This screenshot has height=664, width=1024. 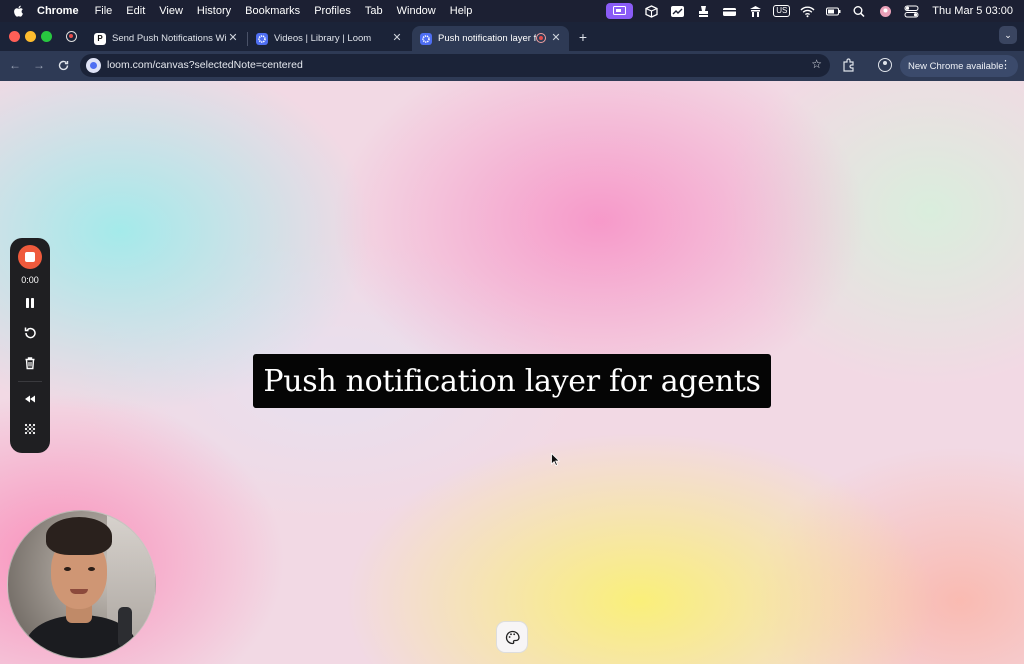 I want to click on rewind-icon, so click(x=30, y=399).